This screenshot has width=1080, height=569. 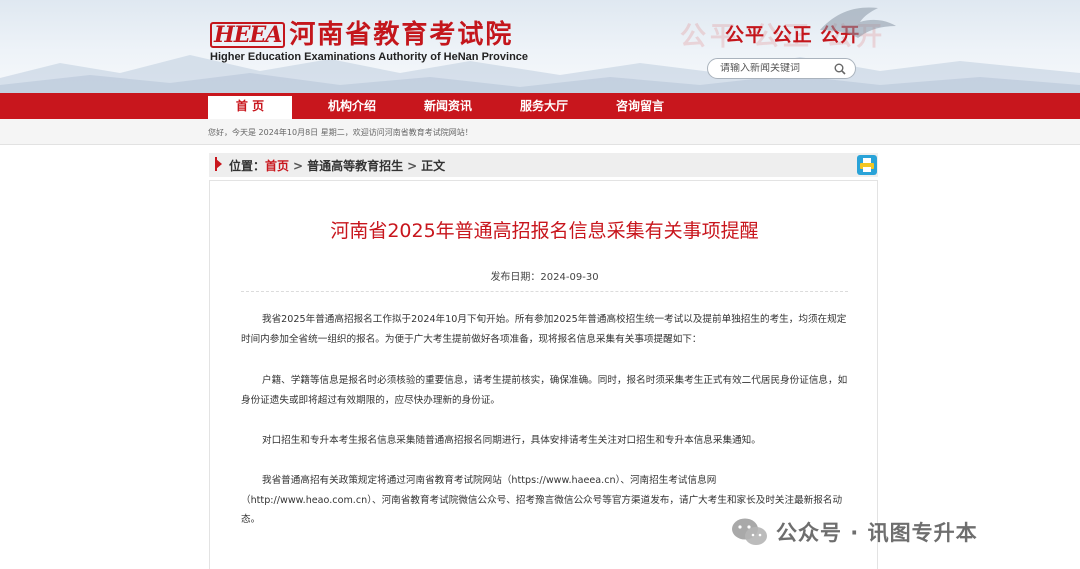 What do you see at coordinates (544, 231) in the screenshot?
I see `article-title: 河南省2025年普通高招报名信息采集有关事项提醒` at bounding box center [544, 231].